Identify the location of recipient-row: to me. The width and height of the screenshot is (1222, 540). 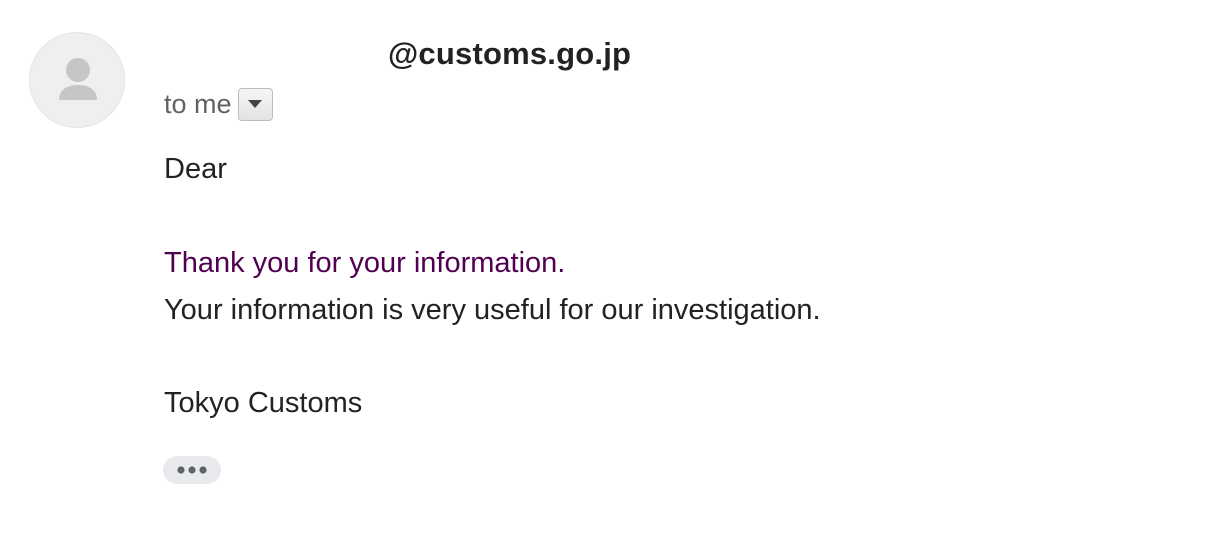
(218, 104).